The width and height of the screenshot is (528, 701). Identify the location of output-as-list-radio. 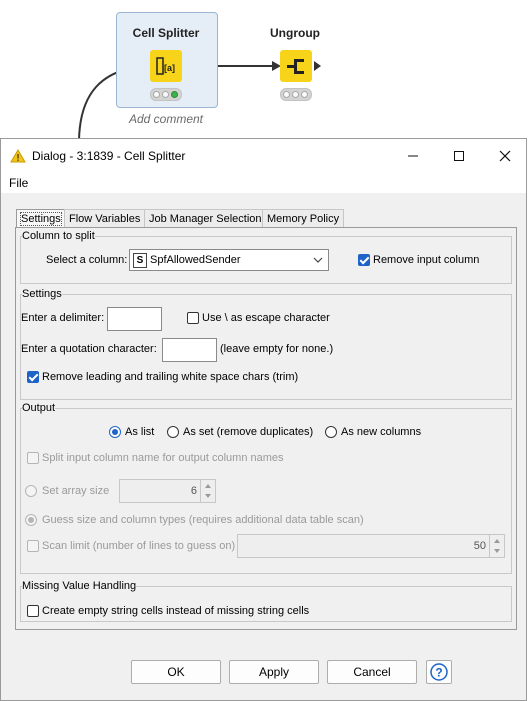
(115, 432).